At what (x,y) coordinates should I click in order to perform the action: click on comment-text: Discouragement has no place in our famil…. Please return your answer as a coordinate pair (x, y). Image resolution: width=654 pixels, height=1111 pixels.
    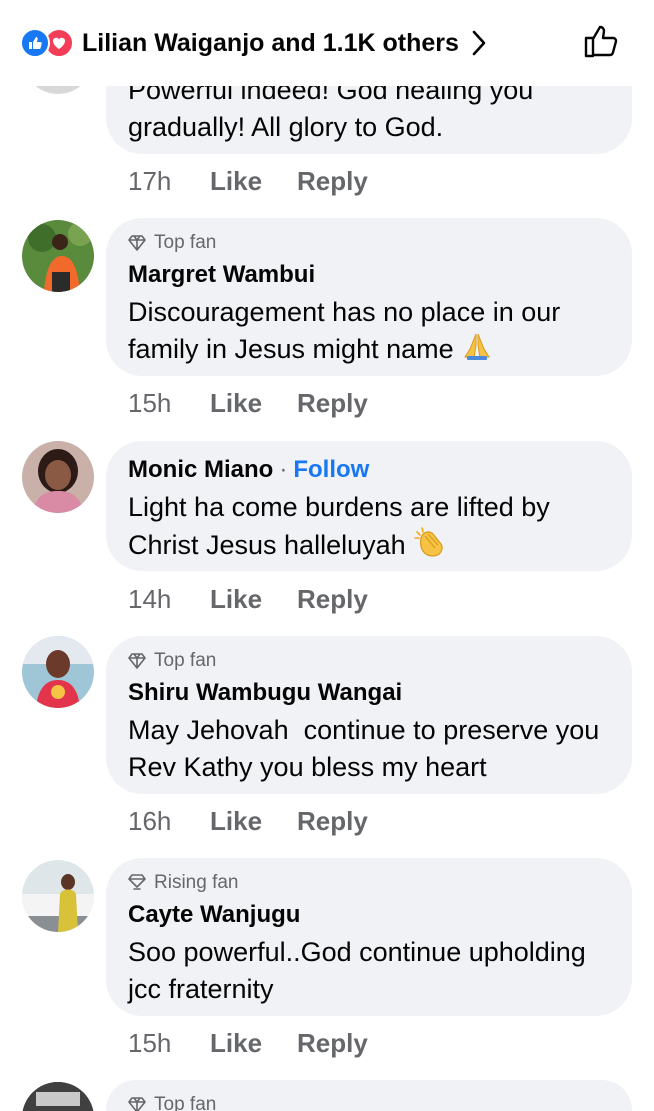
    Looking at the image, I should click on (369, 332).